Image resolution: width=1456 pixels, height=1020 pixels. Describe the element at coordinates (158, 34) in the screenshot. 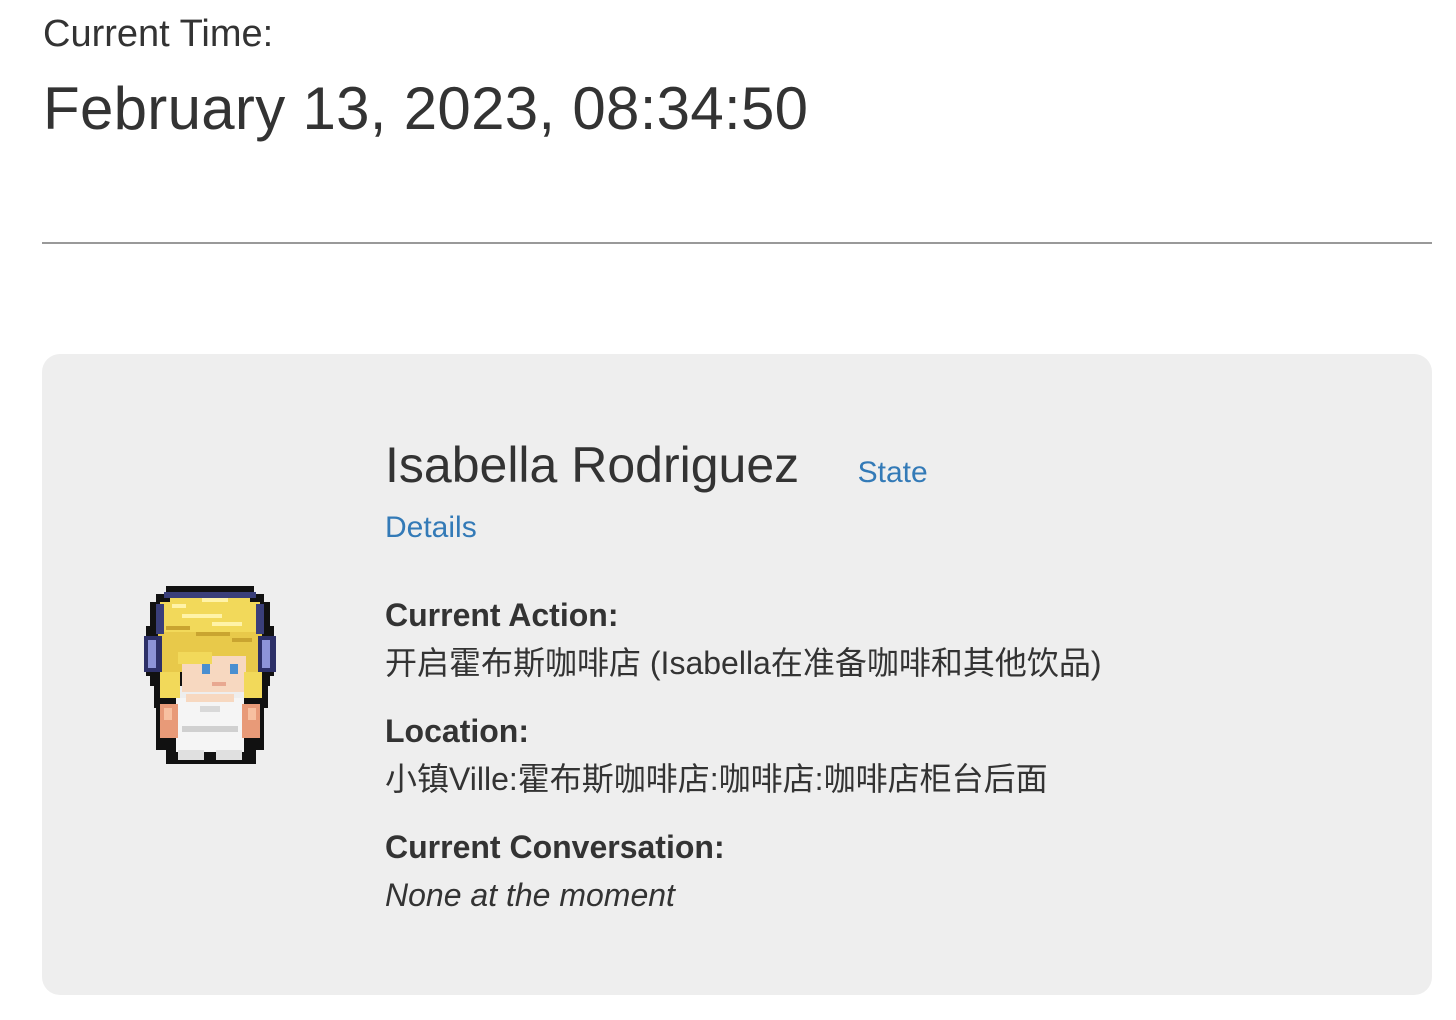

I see `current-time-label: Current Time:` at that location.